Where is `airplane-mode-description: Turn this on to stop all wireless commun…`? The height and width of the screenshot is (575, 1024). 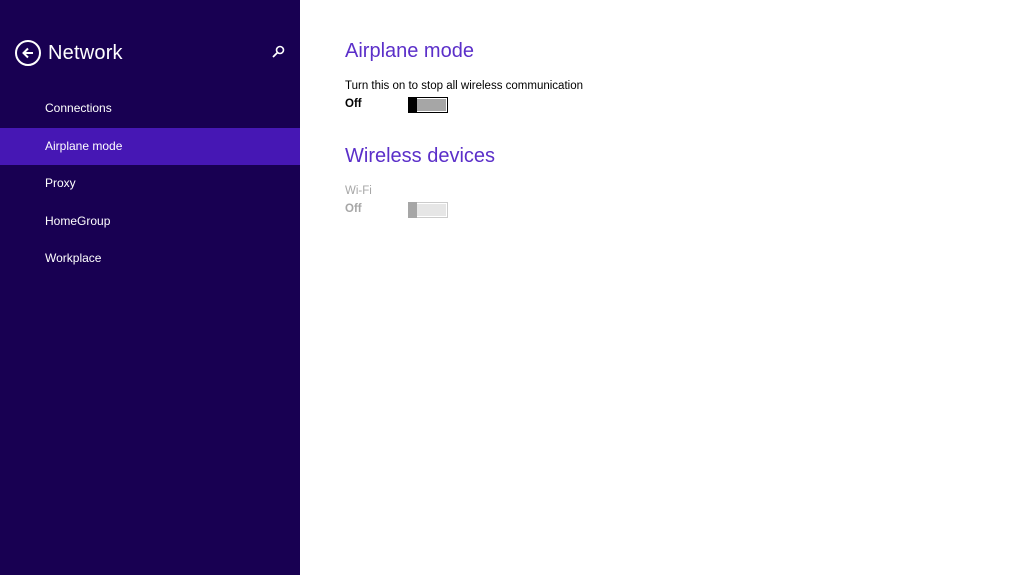 airplane-mode-description: Turn this on to stop all wireless commun… is located at coordinates (464, 86).